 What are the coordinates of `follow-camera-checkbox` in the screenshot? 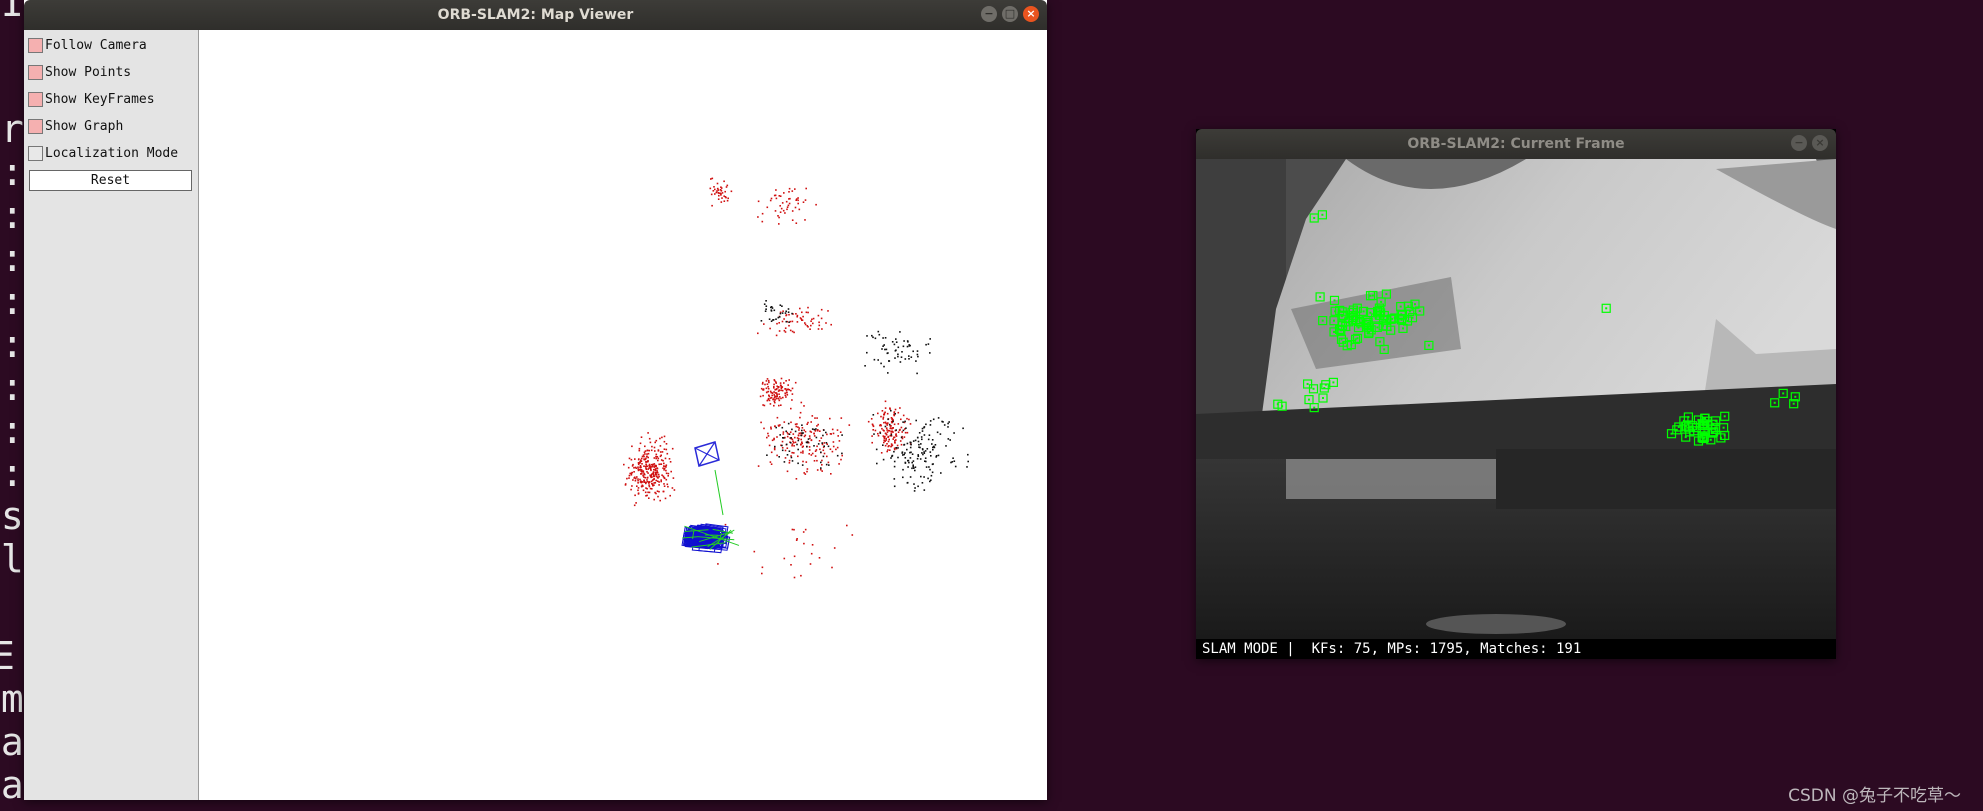 It's located at (35, 45).